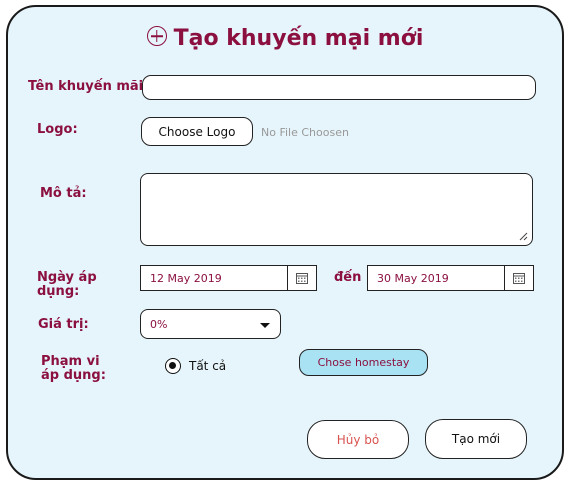  What do you see at coordinates (413, 278) in the screenshot?
I see `date-to-value: 30 May 2019` at bounding box center [413, 278].